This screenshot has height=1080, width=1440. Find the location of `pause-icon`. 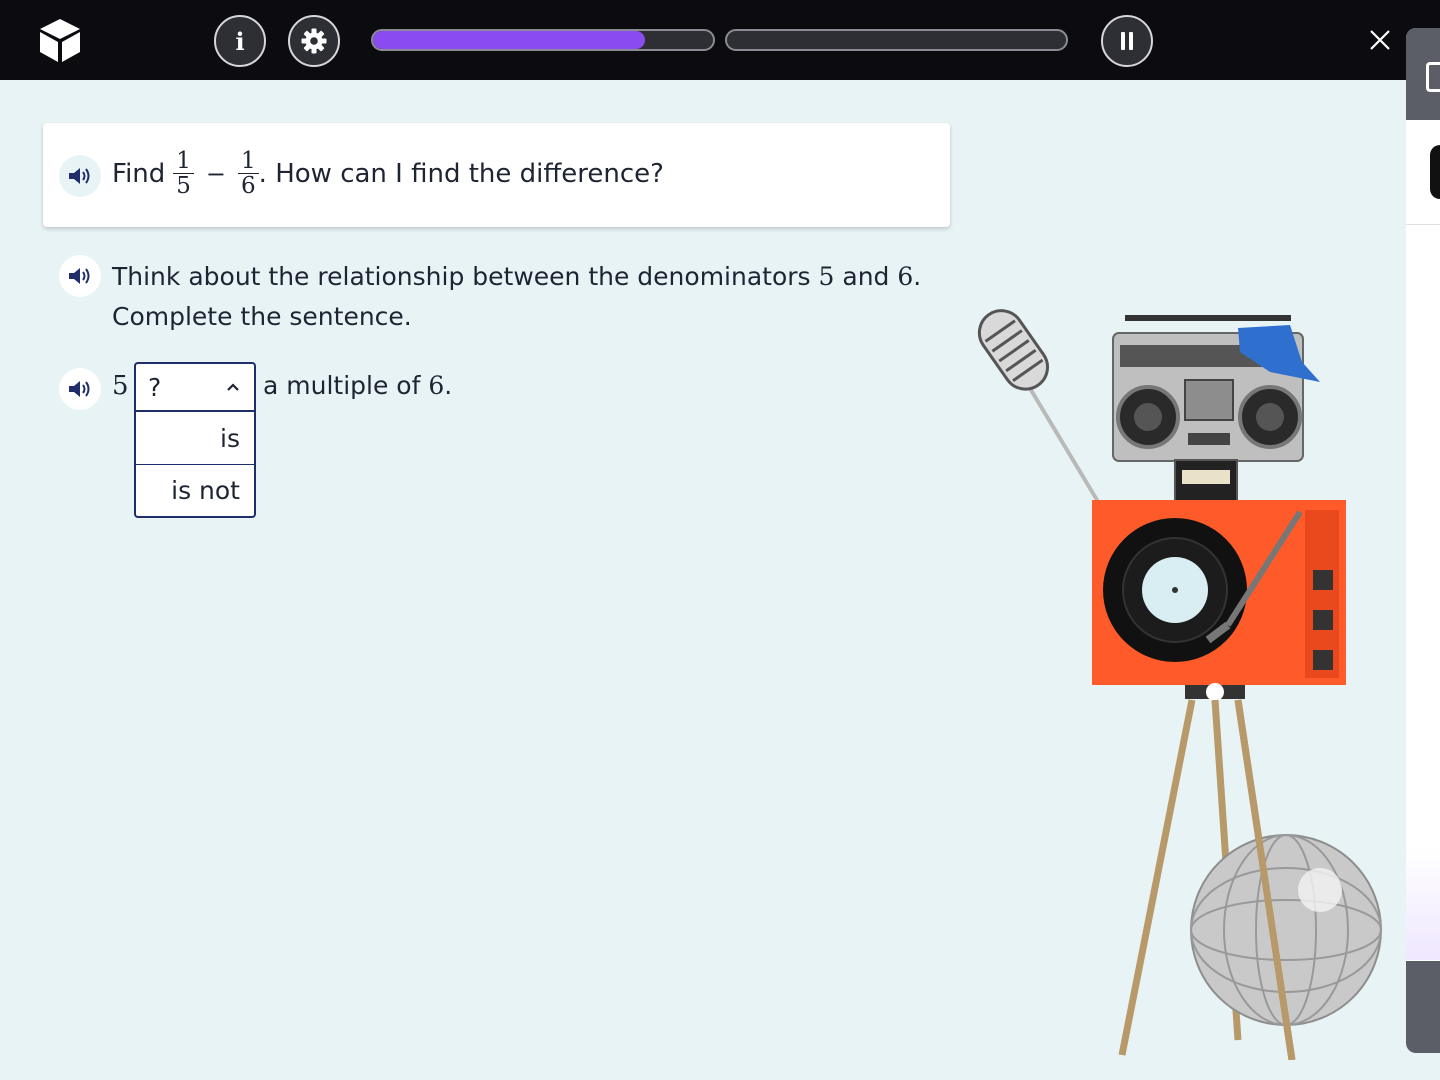

pause-icon is located at coordinates (1127, 41).